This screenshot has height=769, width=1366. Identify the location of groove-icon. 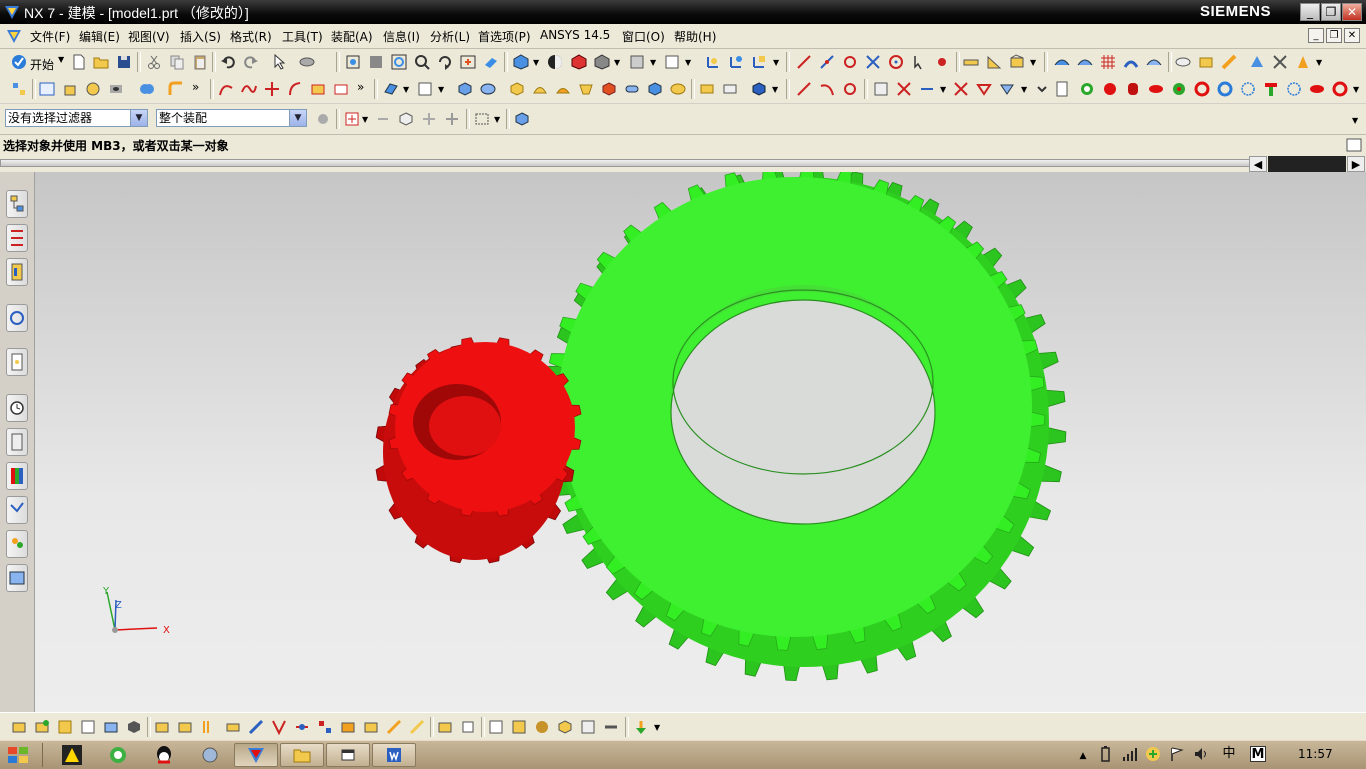
(655, 89).